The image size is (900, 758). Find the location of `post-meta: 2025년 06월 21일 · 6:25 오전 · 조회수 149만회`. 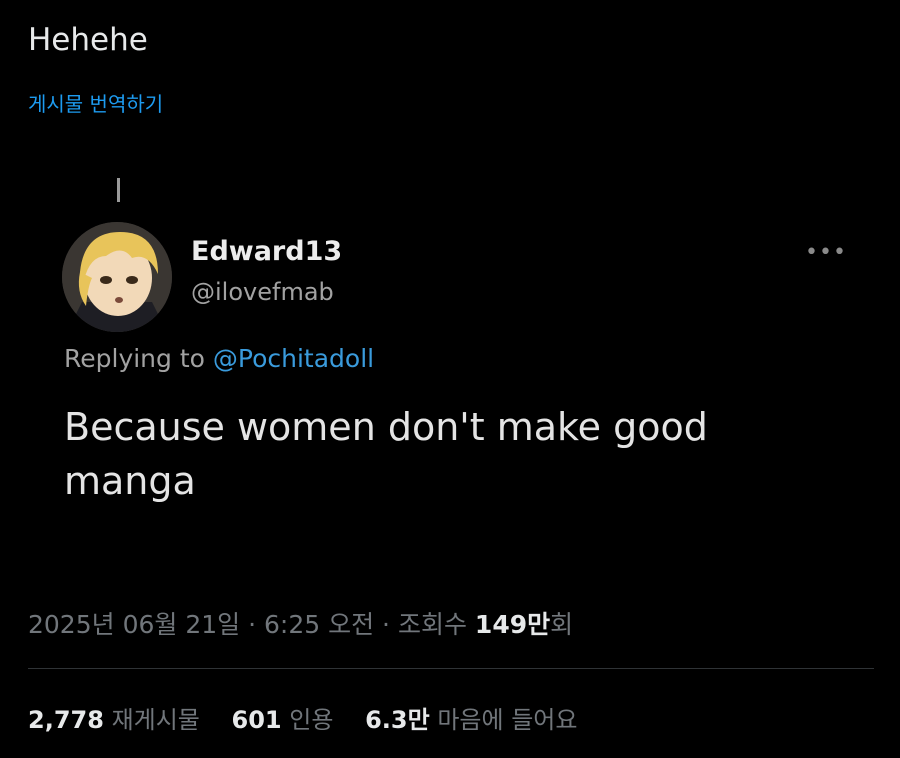

post-meta: 2025년 06월 21일 · 6:25 오전 · 조회수 149만회 is located at coordinates (300, 623).